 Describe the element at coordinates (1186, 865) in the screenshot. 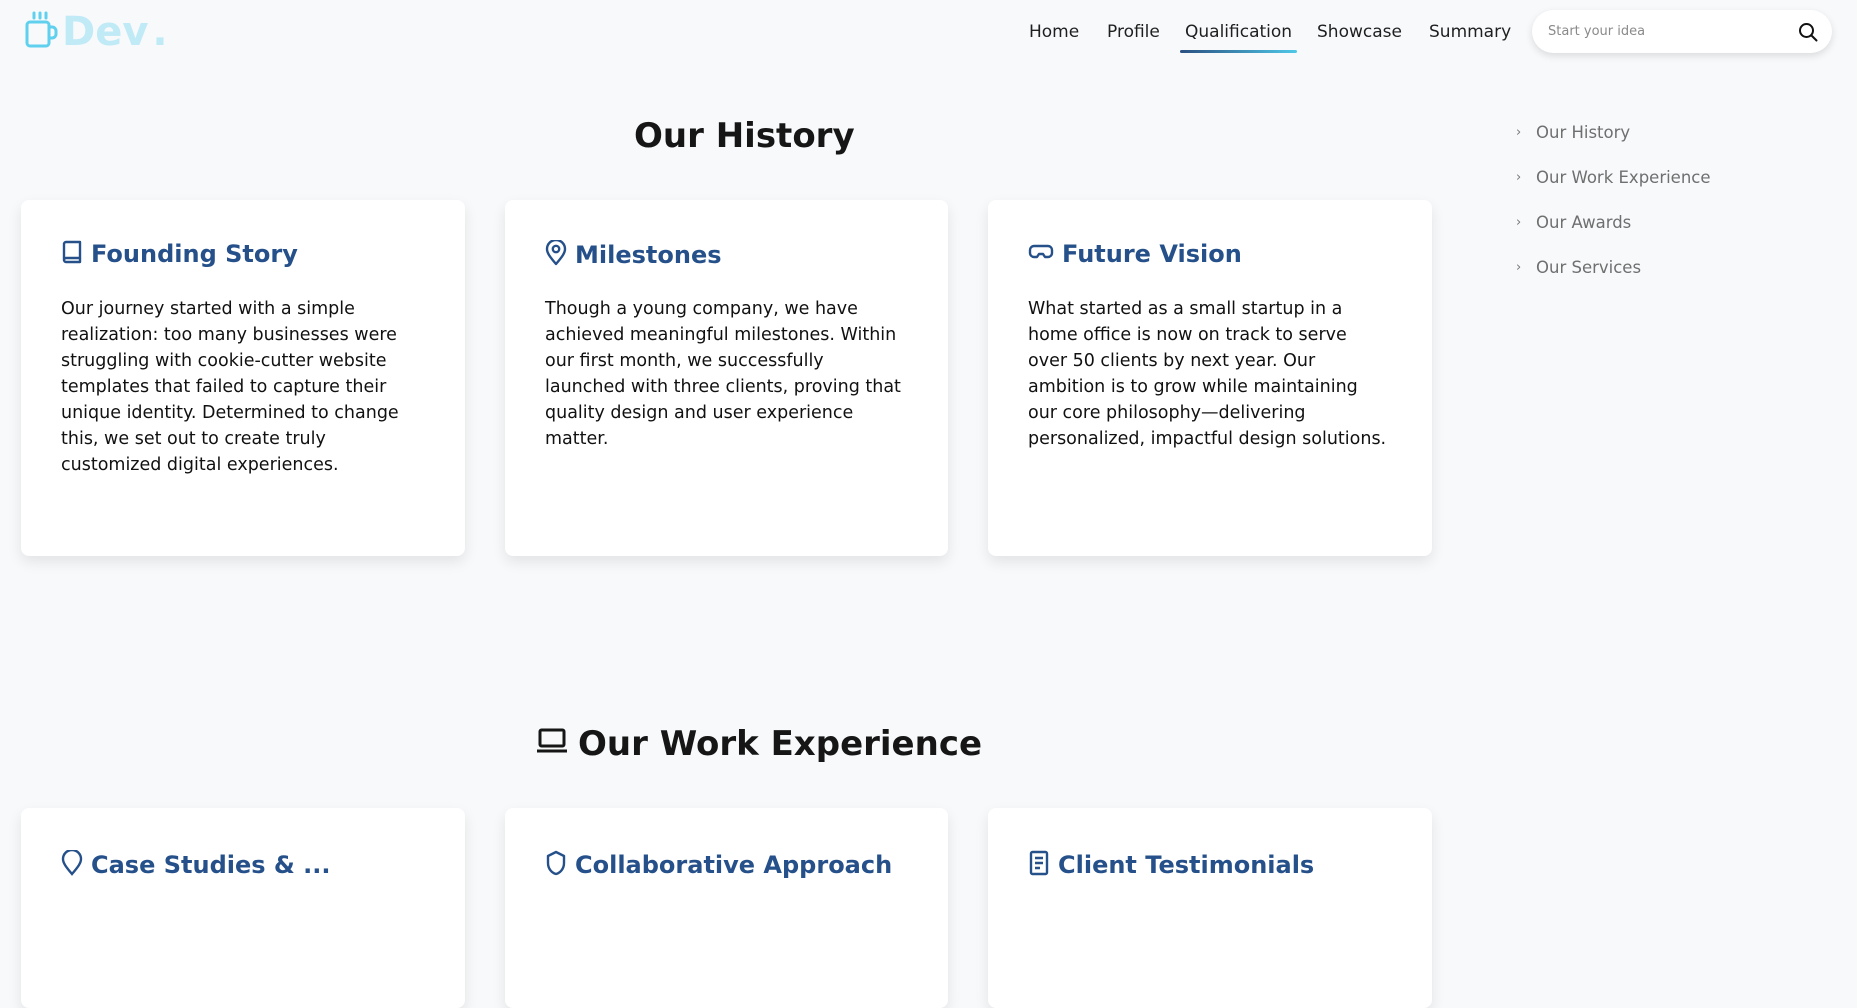

I see `card-title: Client Testimonials` at that location.